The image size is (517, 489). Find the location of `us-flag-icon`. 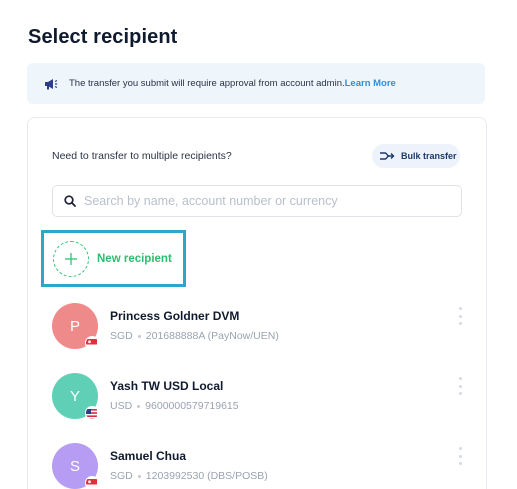

us-flag-icon is located at coordinates (92, 413).